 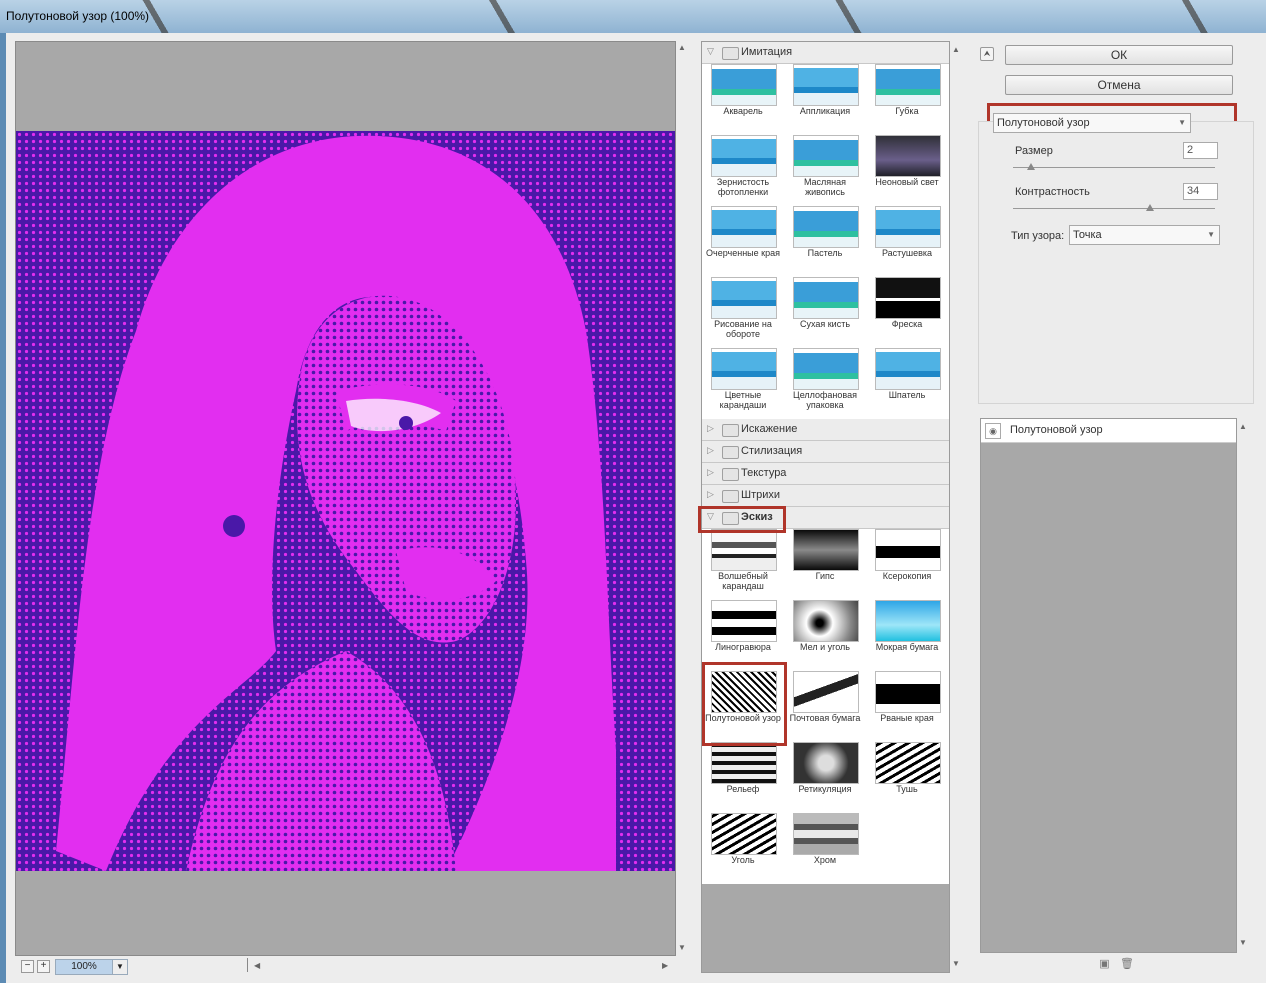 I want to click on ok-button: ОК, so click(x=1119, y=55).